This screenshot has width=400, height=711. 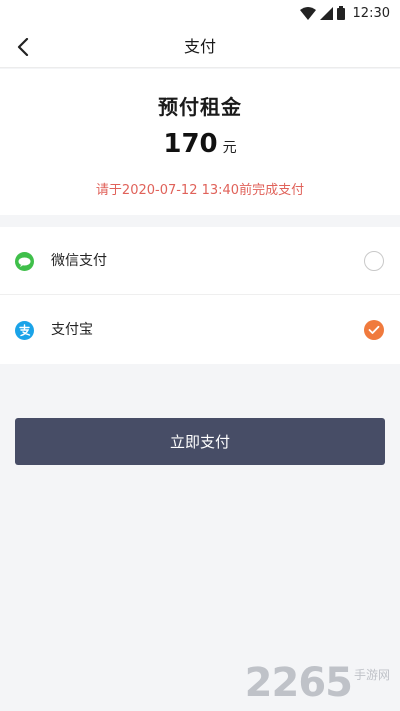 I want to click on chevron-left-icon, so click(x=23, y=47).